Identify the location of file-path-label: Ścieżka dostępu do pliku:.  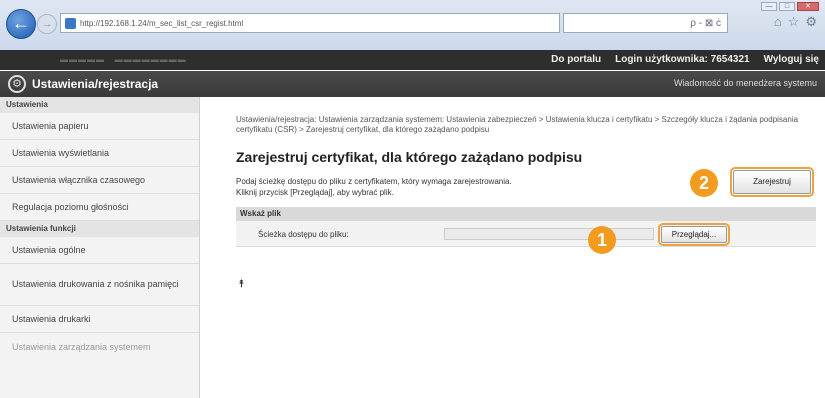
(303, 234).